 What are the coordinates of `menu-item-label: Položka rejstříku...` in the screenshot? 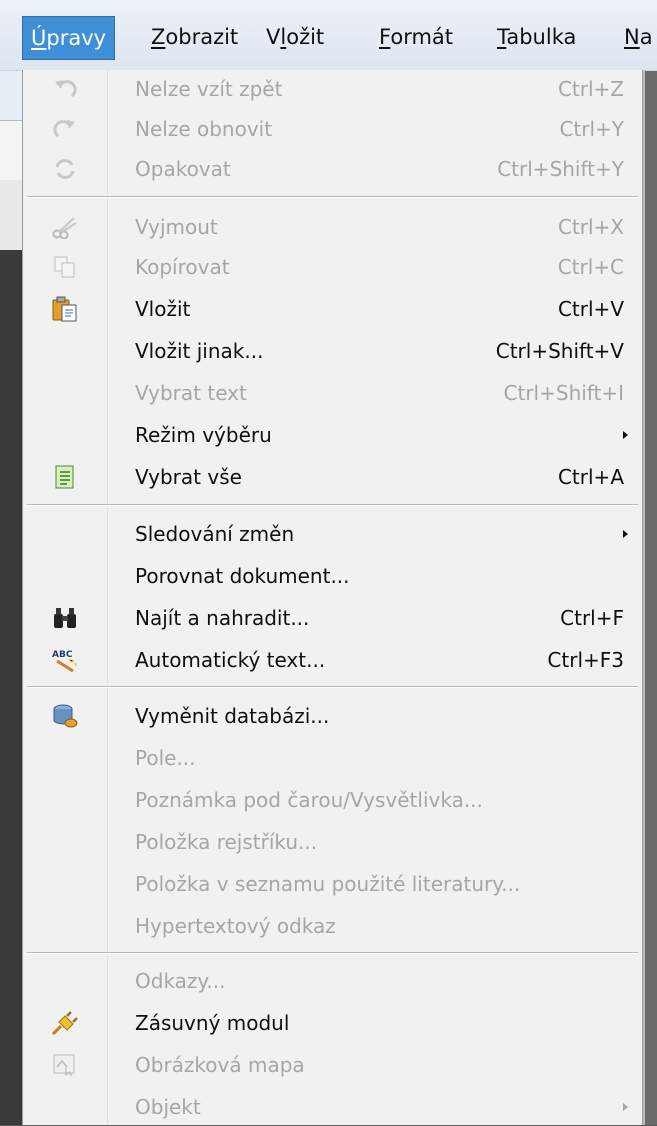 It's located at (226, 842).